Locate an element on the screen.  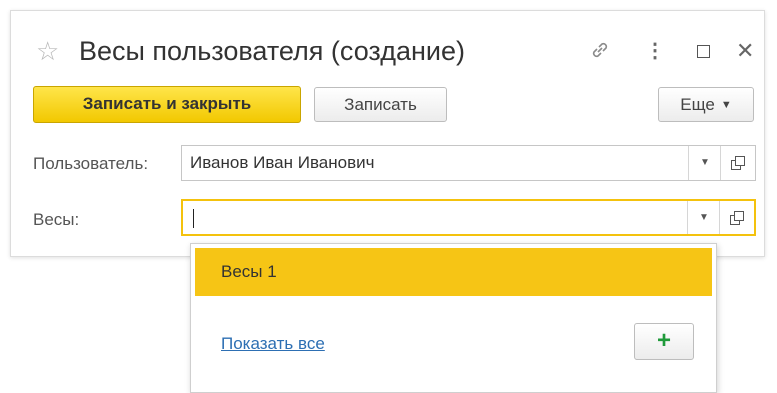
more-vertical-icon: ⋮ is located at coordinates (655, 51).